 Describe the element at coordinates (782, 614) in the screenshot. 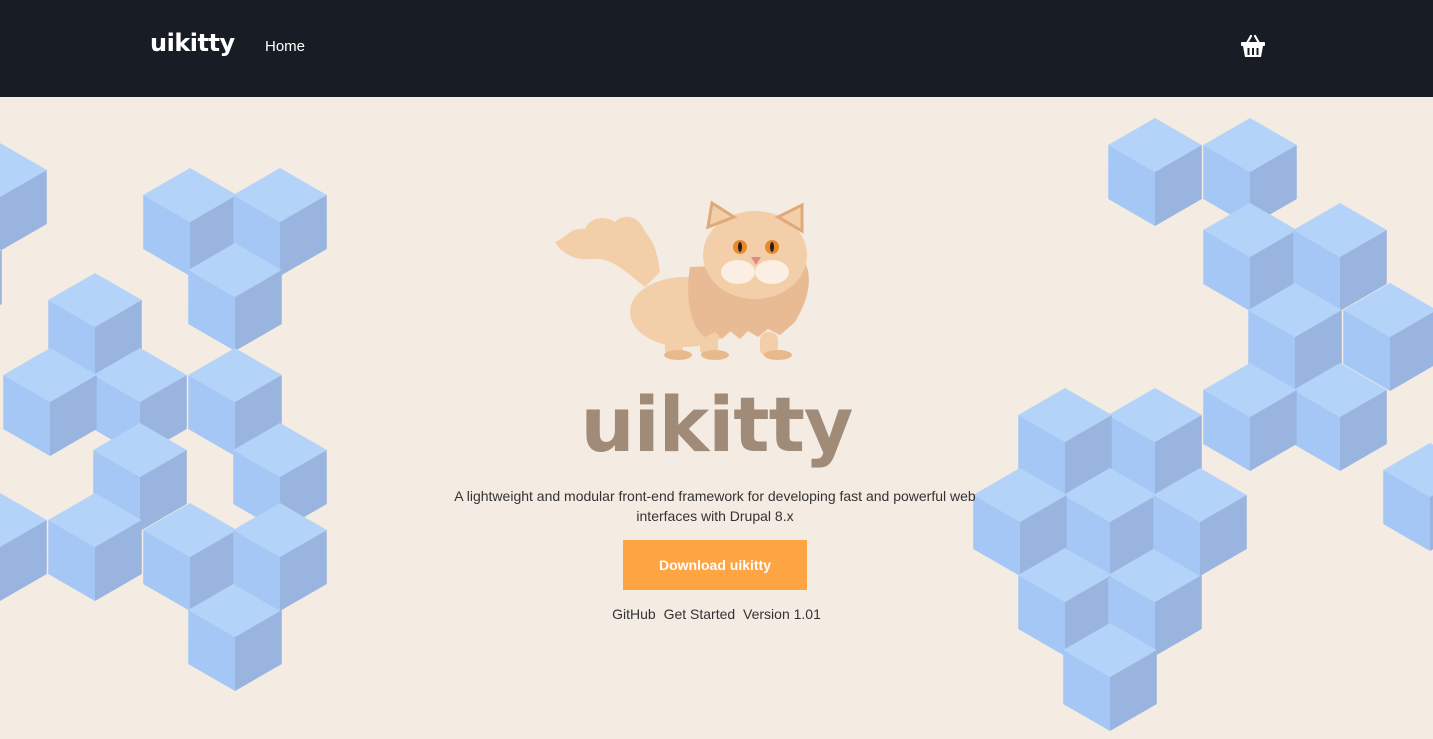

I see `version-label: Version 1.01` at that location.